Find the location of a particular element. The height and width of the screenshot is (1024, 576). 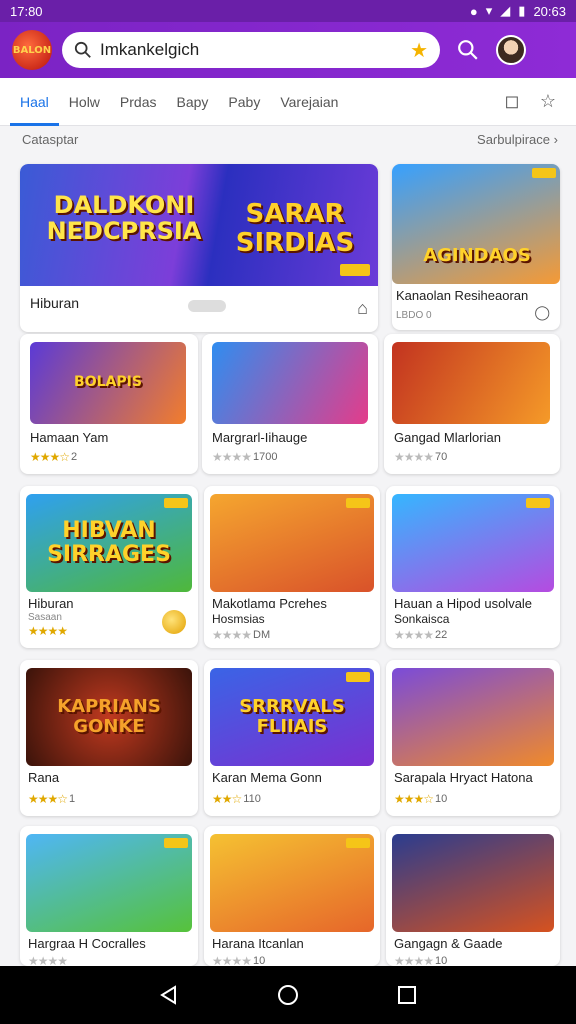

game-rating: ★★☆ 110 is located at coordinates (236, 799).